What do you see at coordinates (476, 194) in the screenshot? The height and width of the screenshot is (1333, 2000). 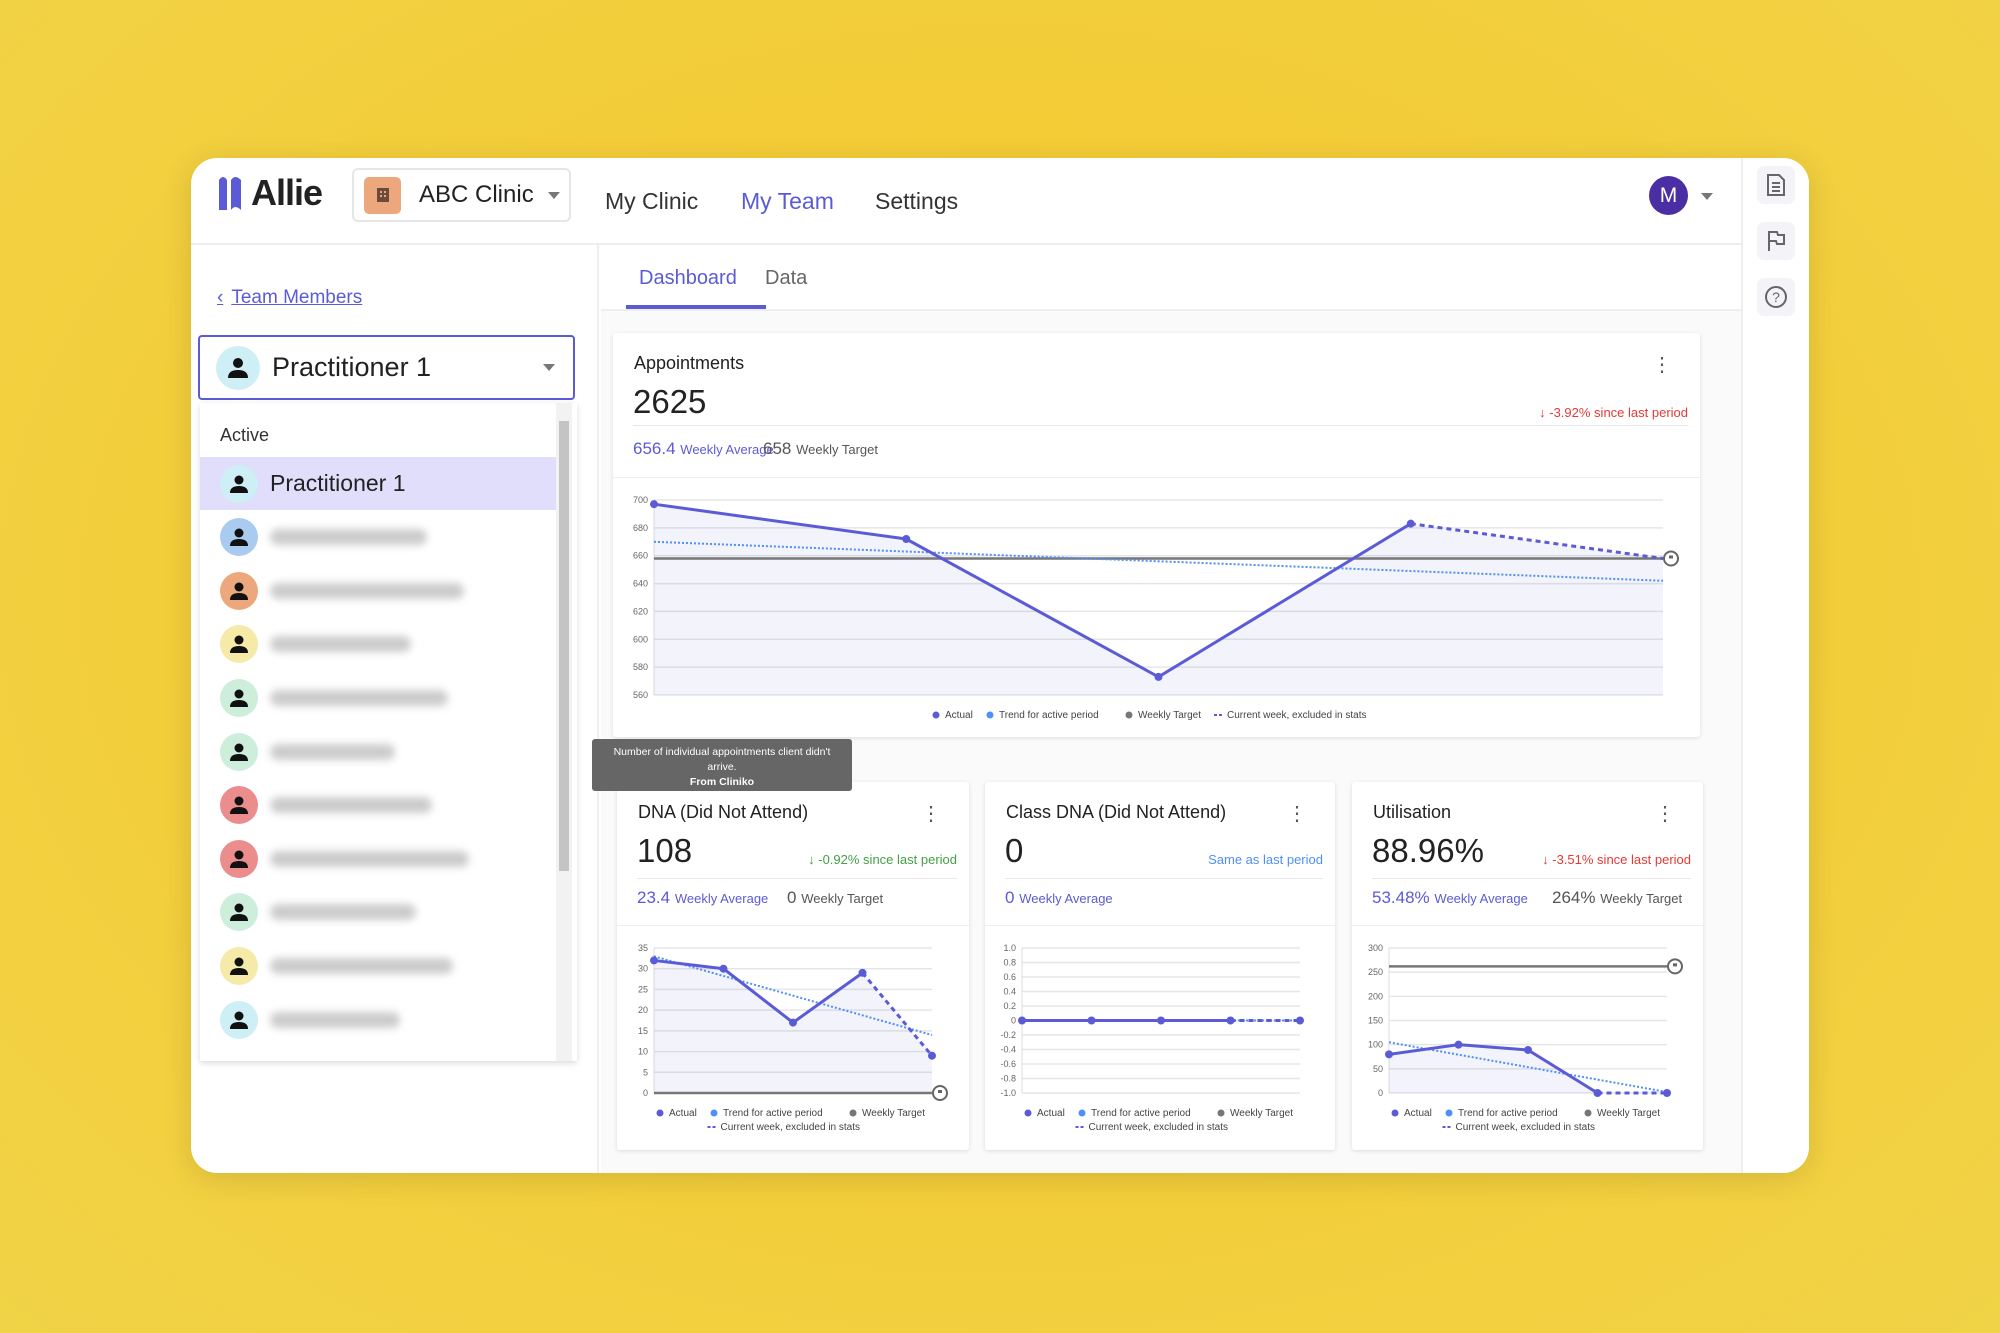 I see `clinic-name: ABC Clinic` at bounding box center [476, 194].